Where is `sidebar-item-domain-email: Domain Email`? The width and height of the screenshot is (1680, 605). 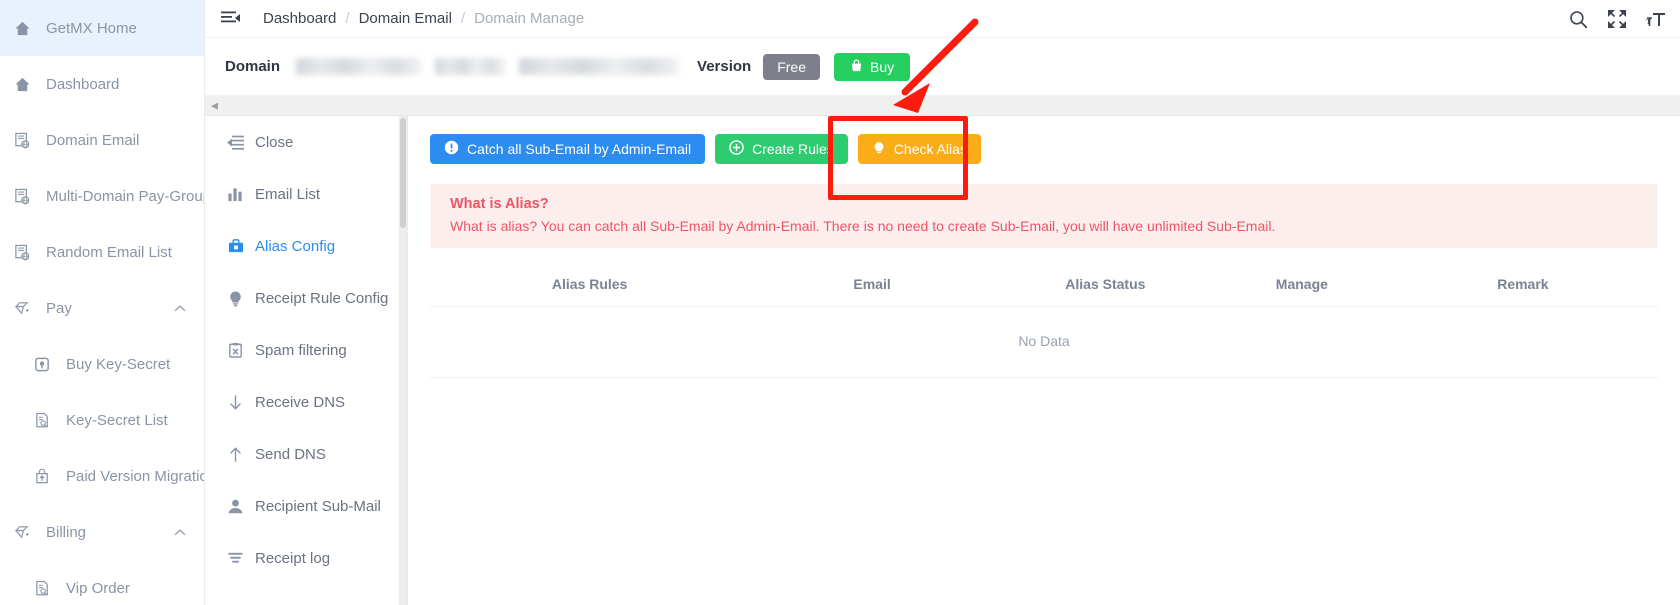 sidebar-item-domain-email: Domain Email is located at coordinates (102, 140).